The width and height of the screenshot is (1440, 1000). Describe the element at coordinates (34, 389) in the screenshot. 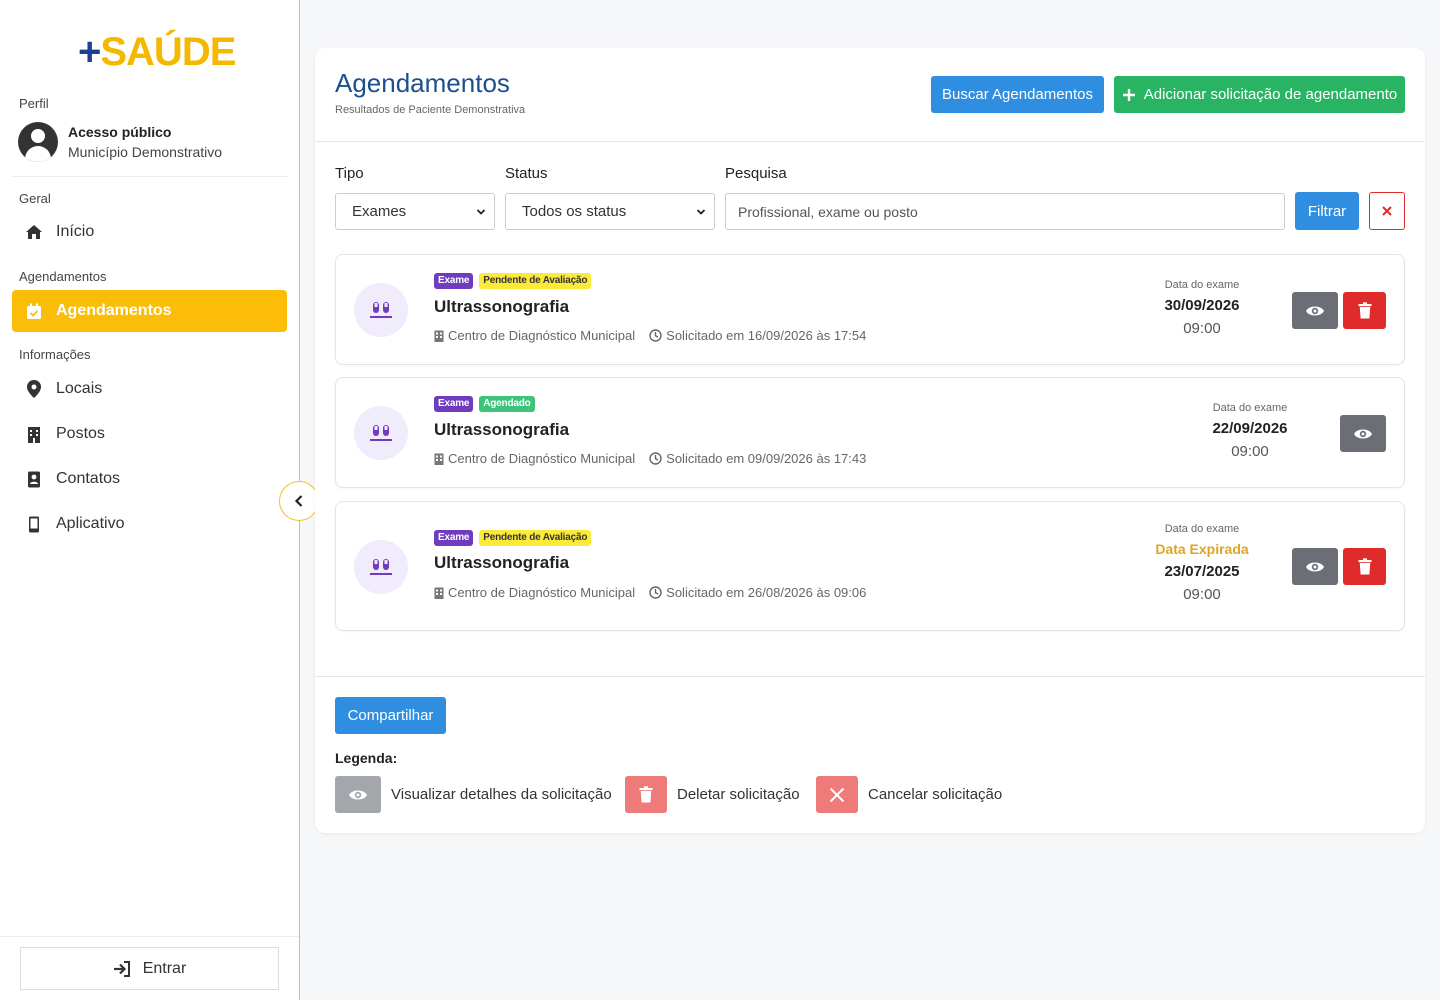

I see `map-pin-icon` at that location.